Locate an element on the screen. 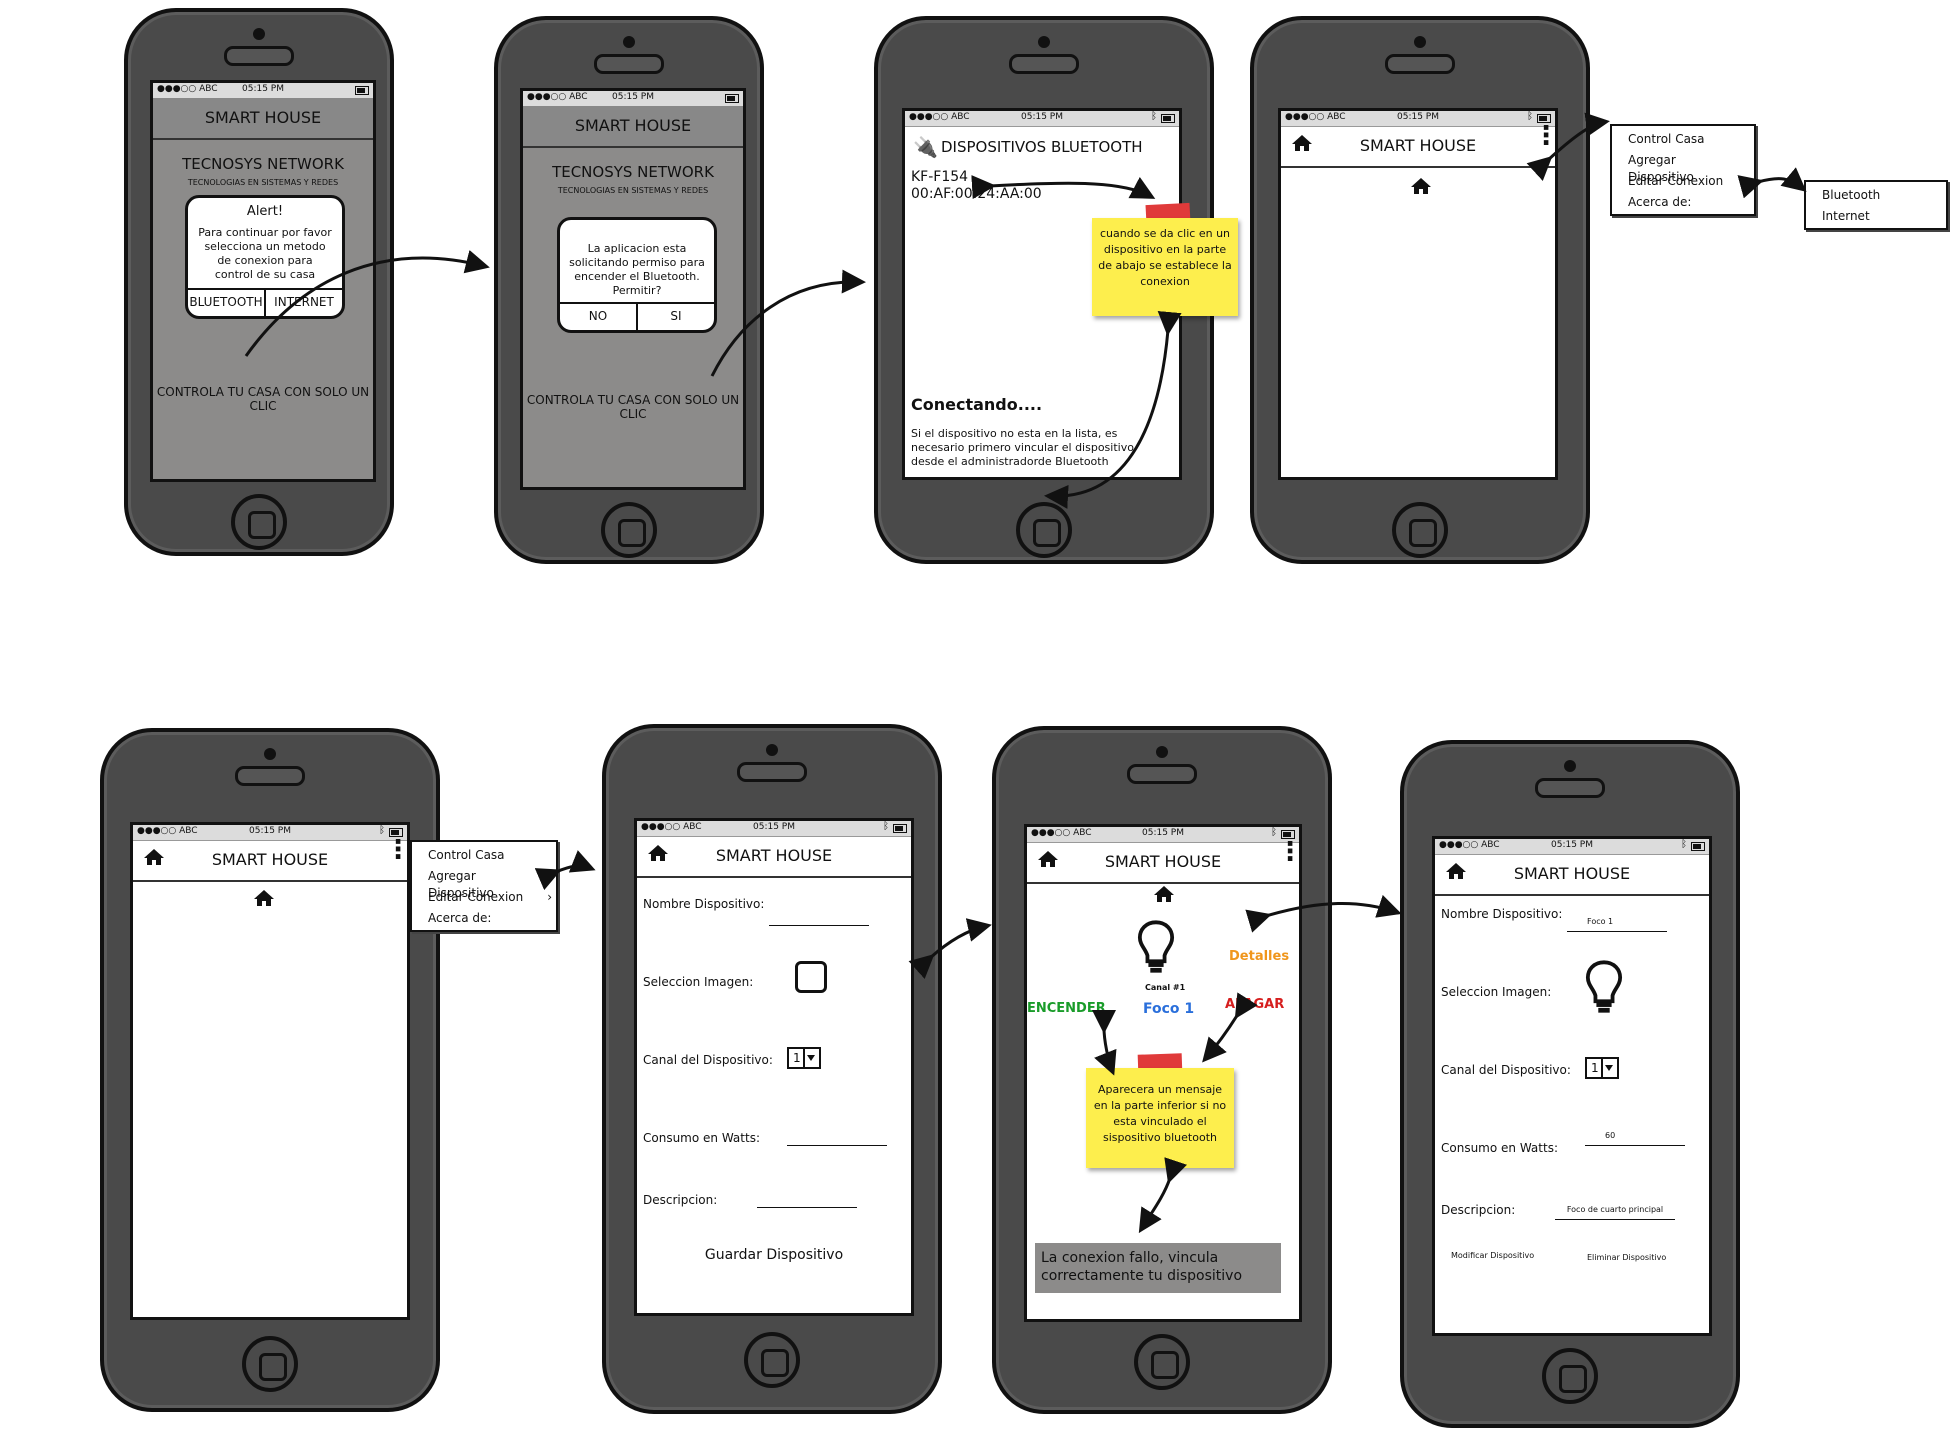 This screenshot has width=1952, height=1432. alert-buttons: BLUETOOTH INTERNET is located at coordinates (265, 302).